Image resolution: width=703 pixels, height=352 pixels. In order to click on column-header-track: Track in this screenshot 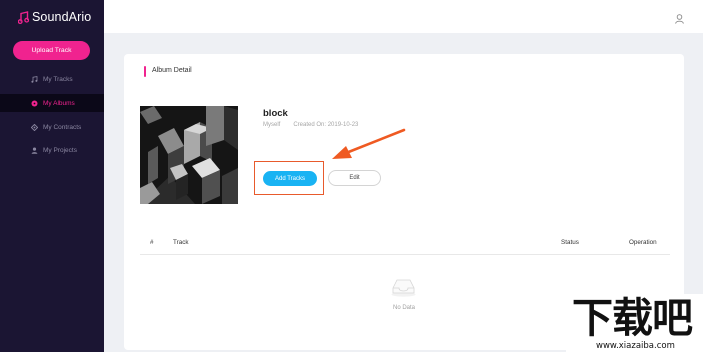, I will do `click(181, 242)`.